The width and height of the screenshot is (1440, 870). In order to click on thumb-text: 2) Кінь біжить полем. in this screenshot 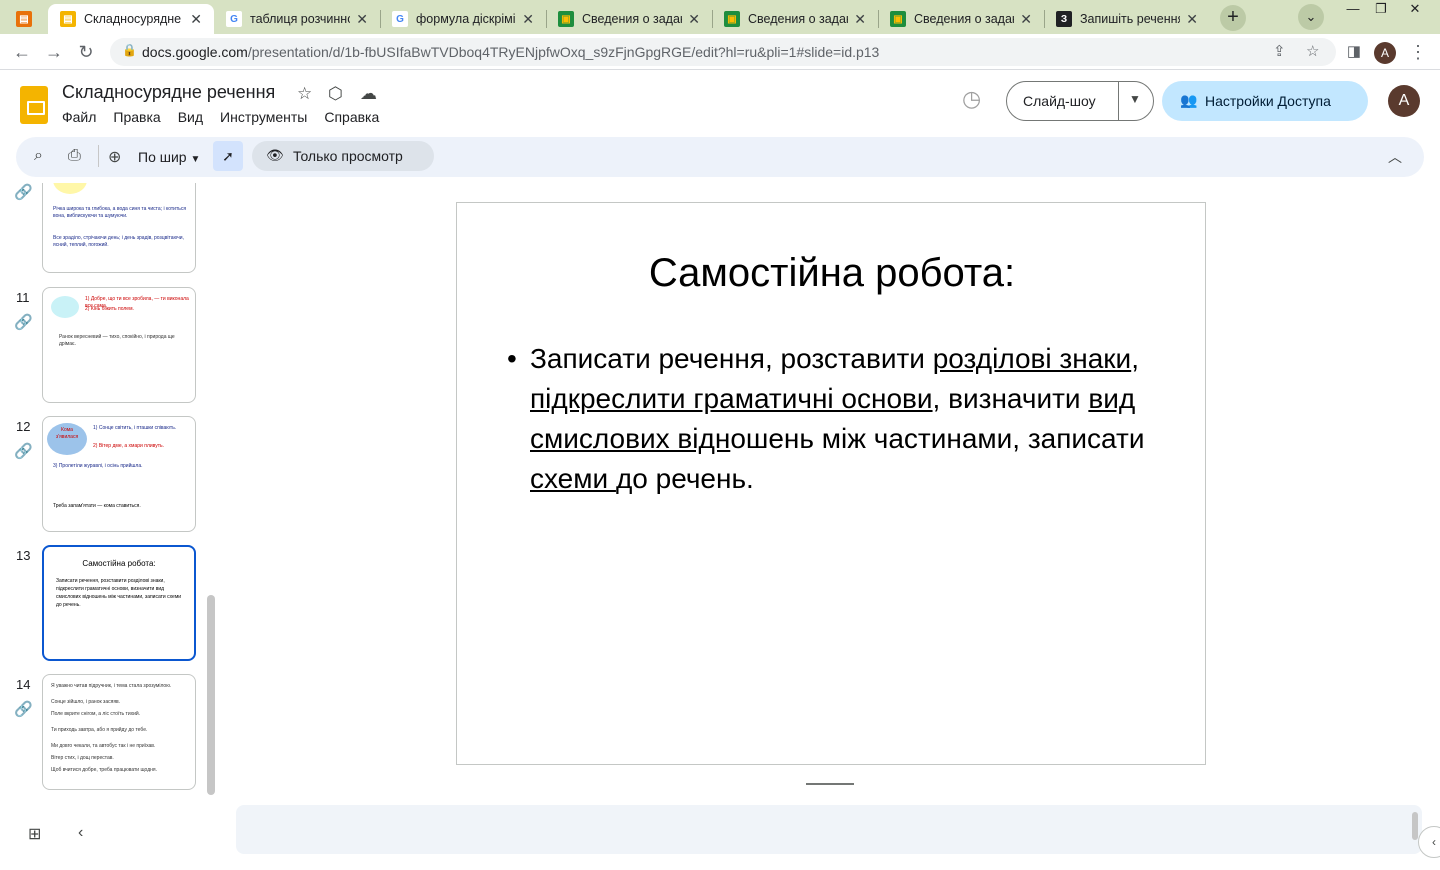, I will do `click(109, 309)`.